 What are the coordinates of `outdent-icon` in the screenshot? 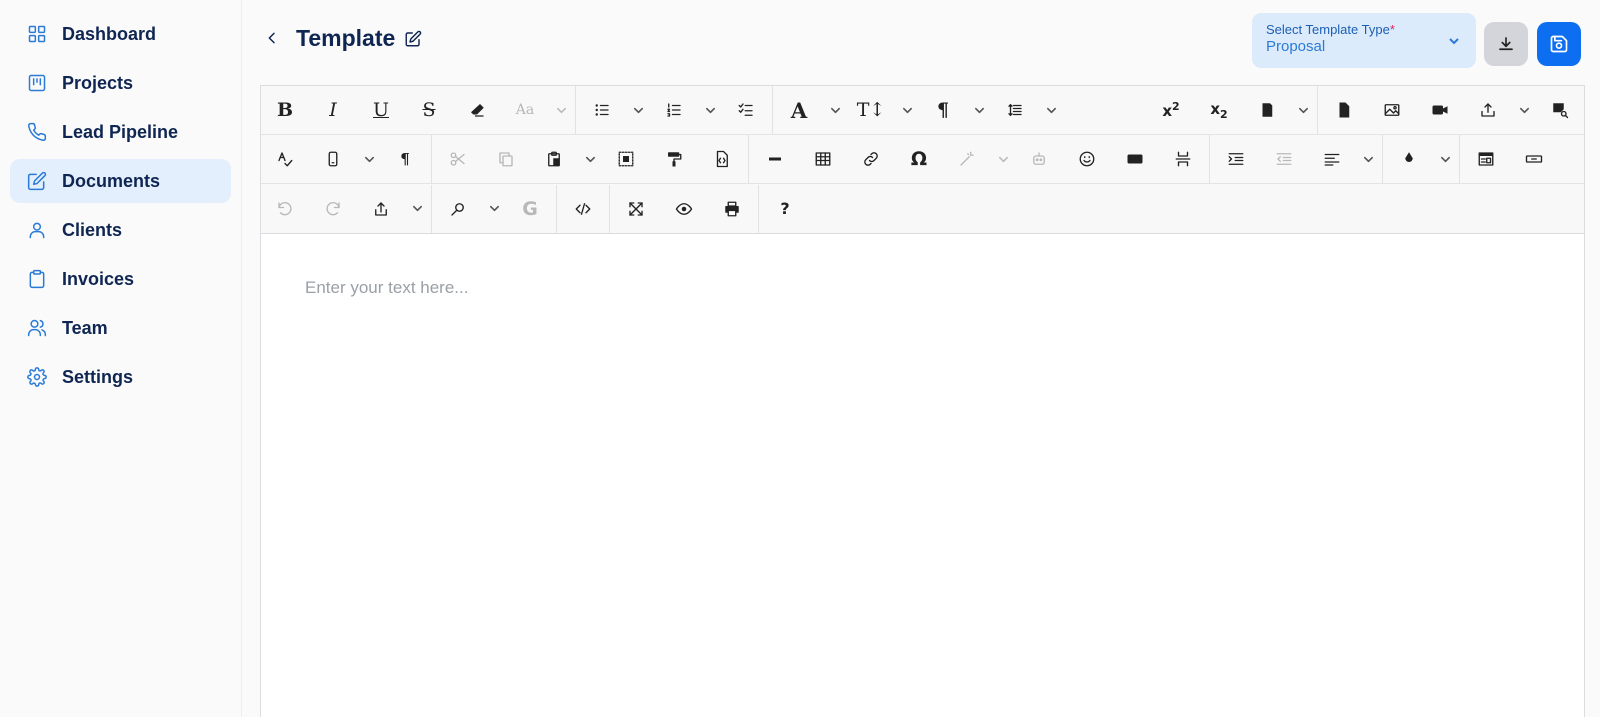 It's located at (1284, 159).